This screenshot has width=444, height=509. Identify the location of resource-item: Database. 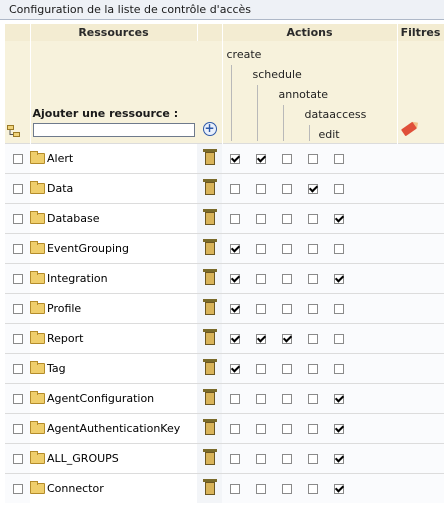
(113, 218).